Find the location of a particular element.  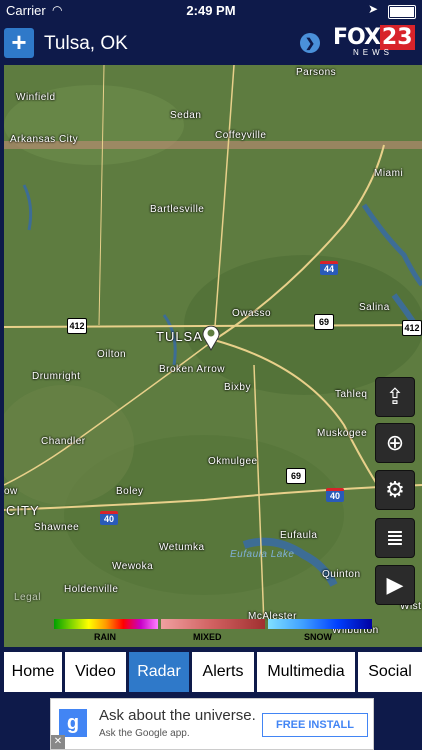

layers-icon: ≣ is located at coordinates (395, 537).